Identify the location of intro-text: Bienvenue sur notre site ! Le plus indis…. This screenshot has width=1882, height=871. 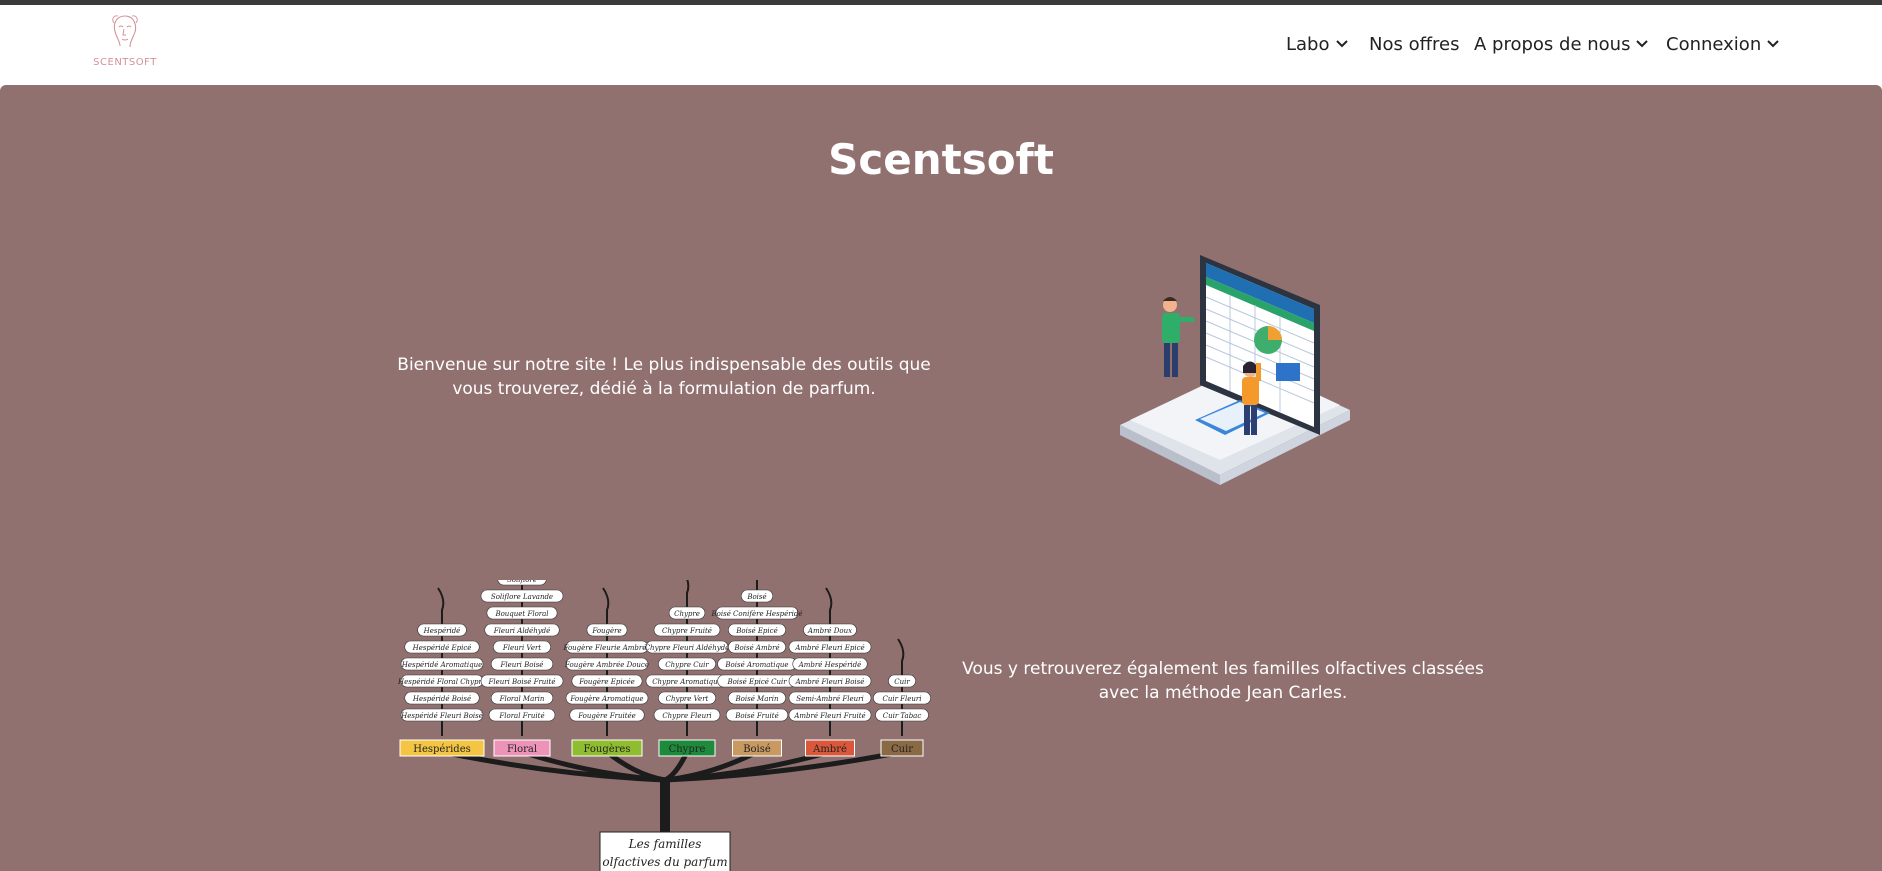
(664, 377).